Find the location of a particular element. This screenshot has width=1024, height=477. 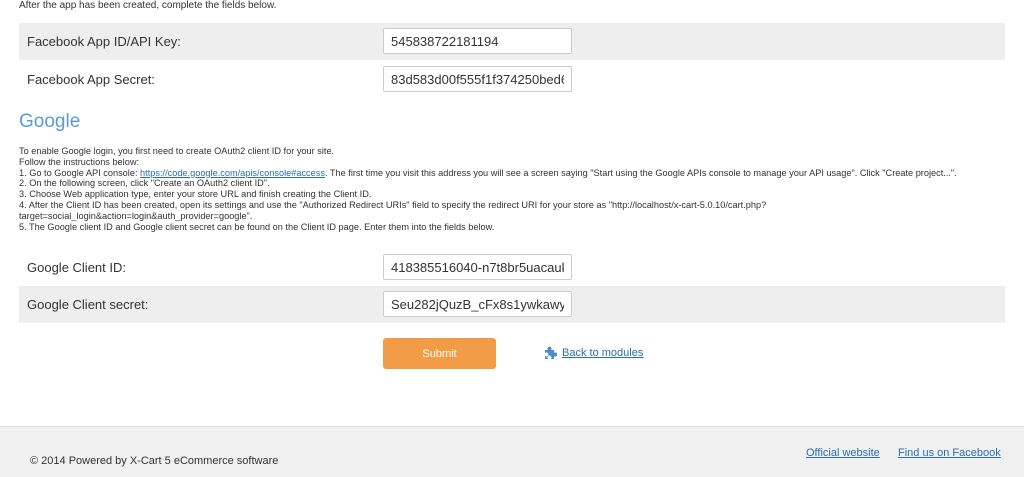

back-to-modules-label: Back to modules is located at coordinates (603, 353).